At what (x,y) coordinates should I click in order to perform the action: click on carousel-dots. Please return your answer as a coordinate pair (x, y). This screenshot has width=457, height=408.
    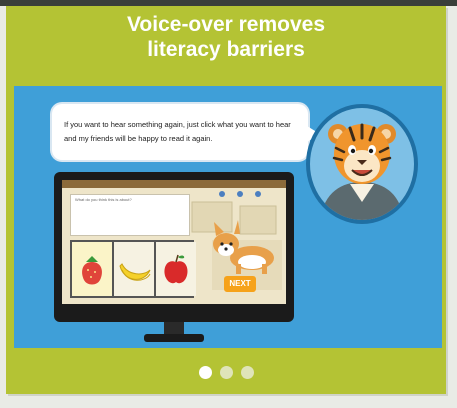
    Looking at the image, I should click on (226, 372).